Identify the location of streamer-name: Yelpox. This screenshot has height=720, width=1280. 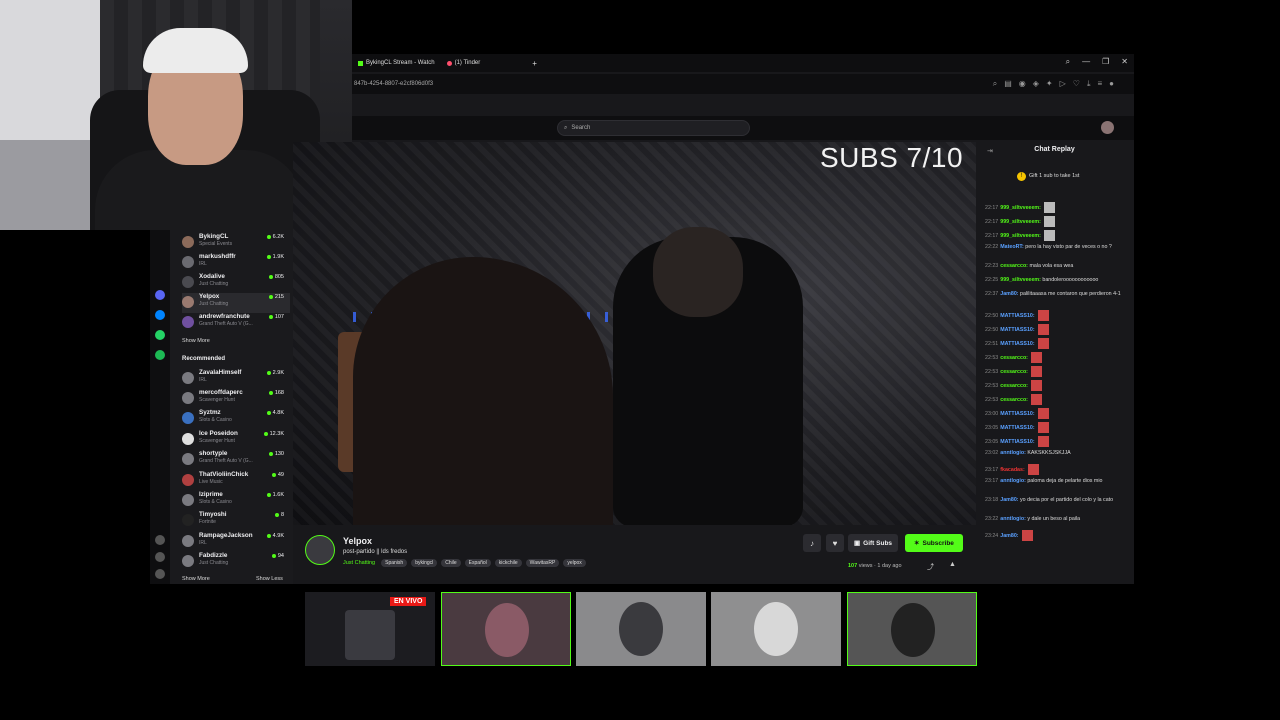
(357, 541).